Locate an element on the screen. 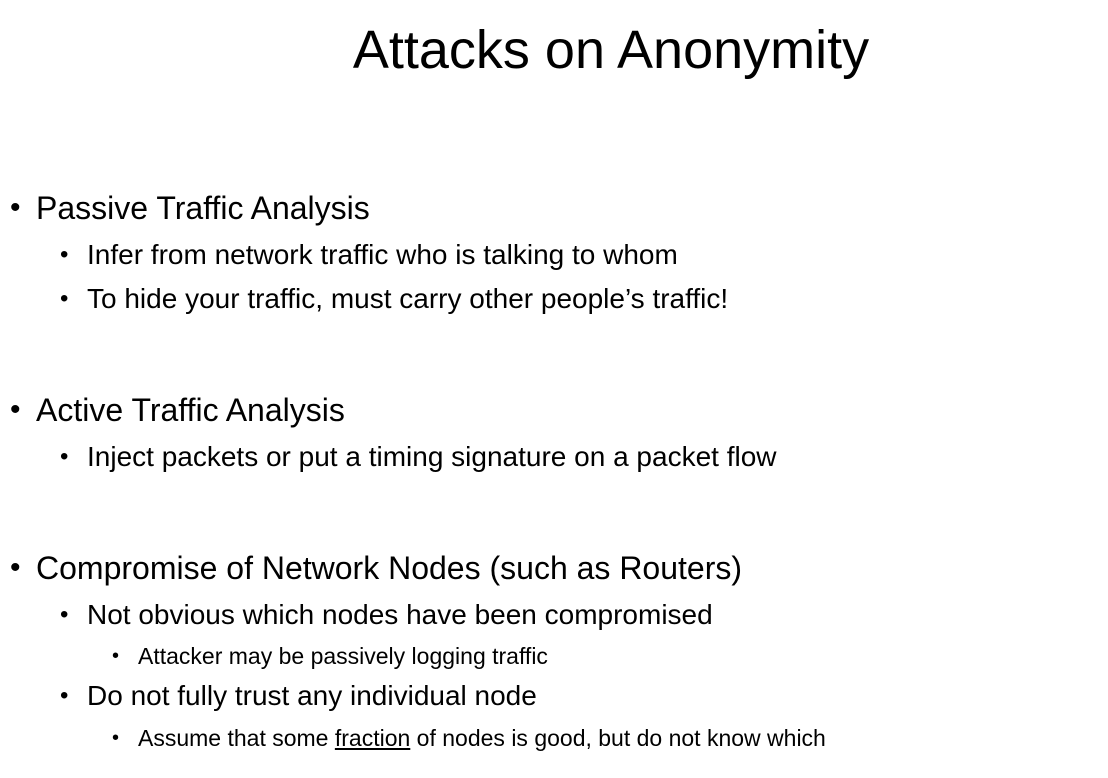 This screenshot has height=778, width=1108. bullet-passive-traffic-analysis: • Passive Traffic Analysis is located at coordinates (190, 208).